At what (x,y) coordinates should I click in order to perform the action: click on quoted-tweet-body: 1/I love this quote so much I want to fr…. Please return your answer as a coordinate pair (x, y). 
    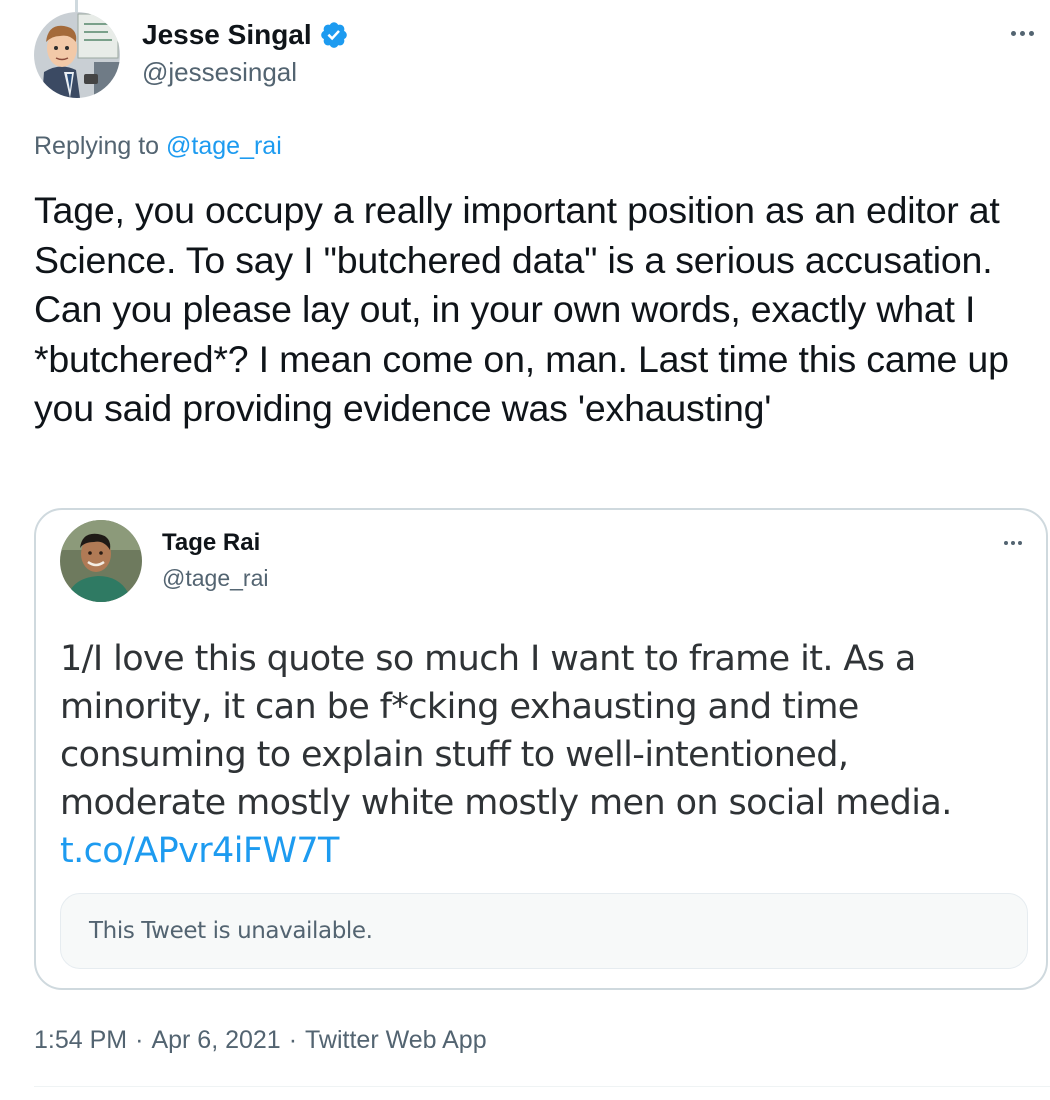
    Looking at the image, I should click on (506, 731).